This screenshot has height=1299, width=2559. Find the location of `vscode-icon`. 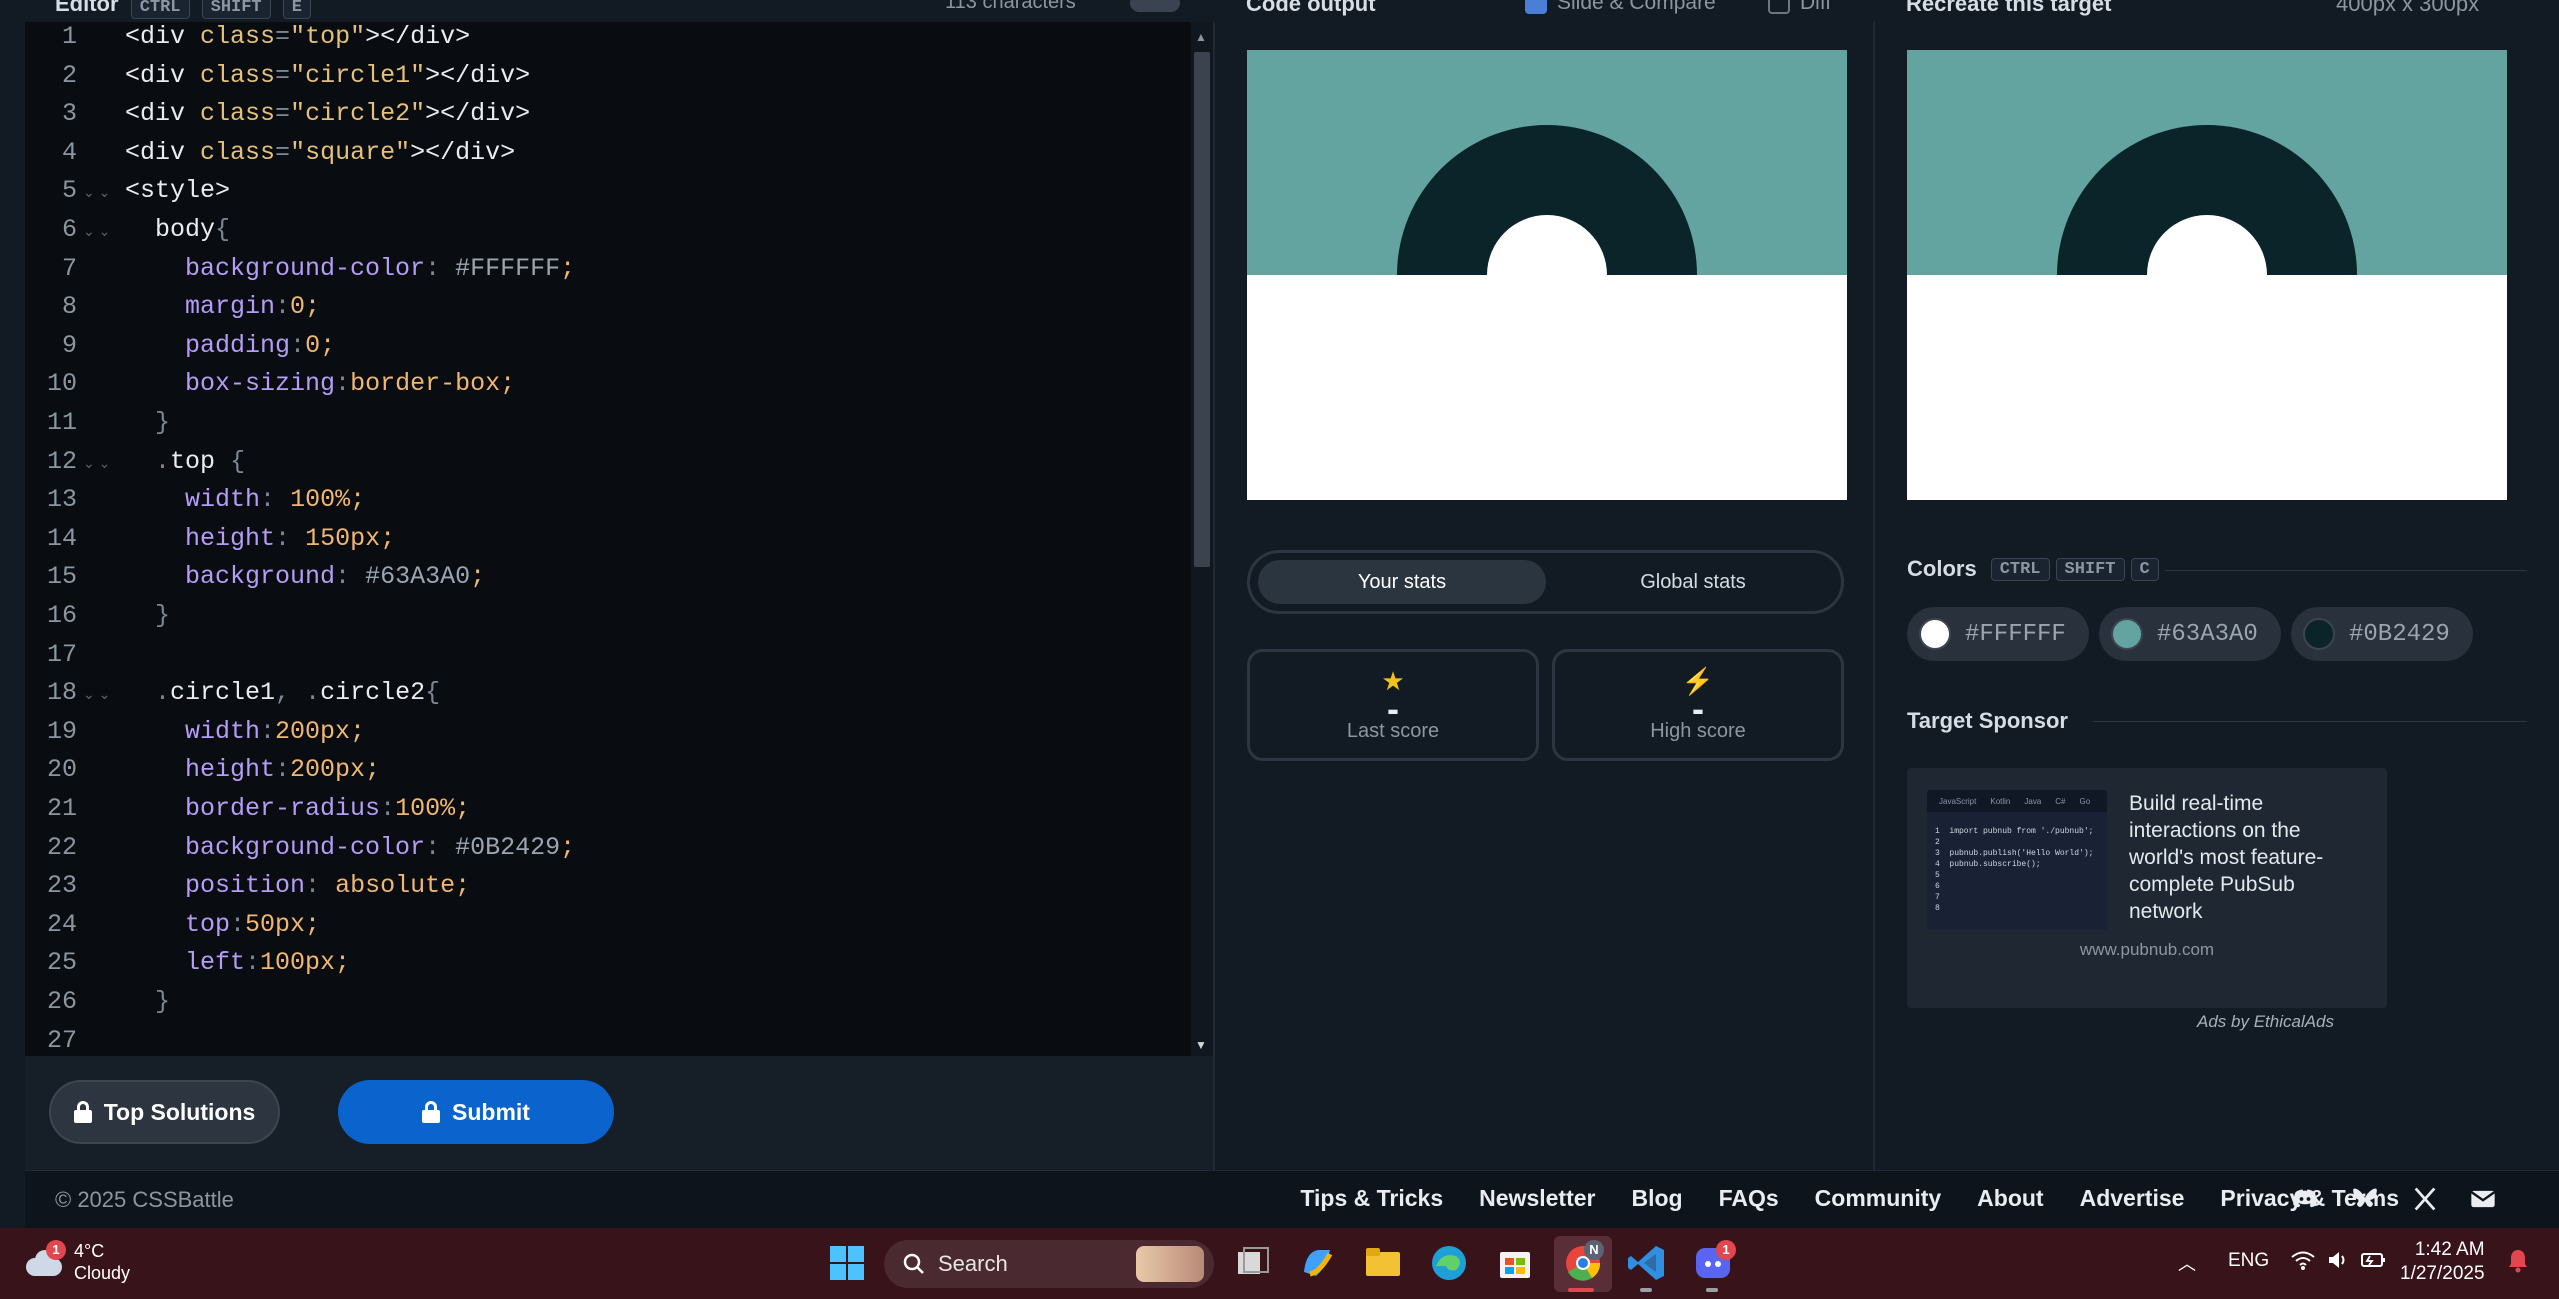

vscode-icon is located at coordinates (1647, 1263).